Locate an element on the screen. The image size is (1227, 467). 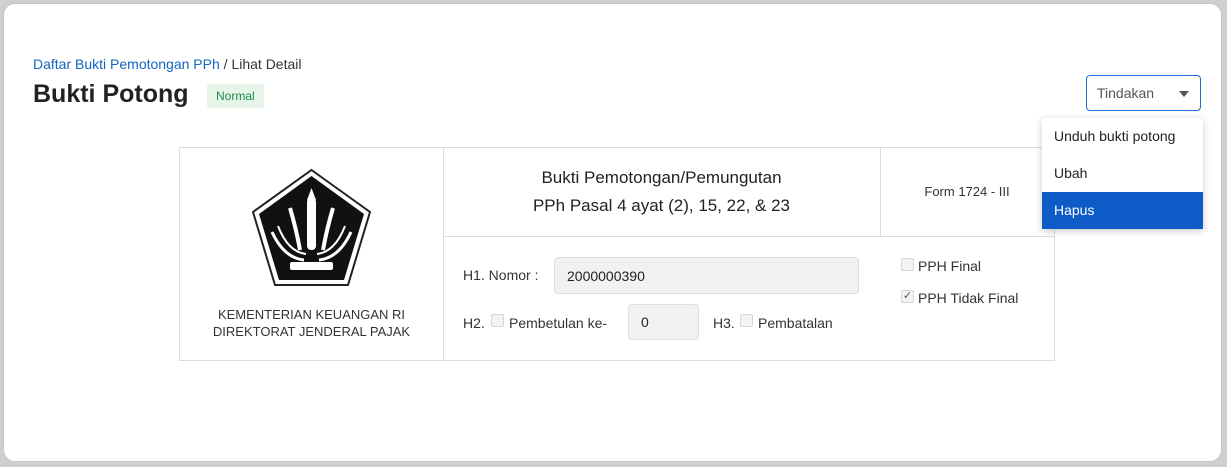
pph-tidak-final-label: PPH Tidak Final is located at coordinates (968, 298).